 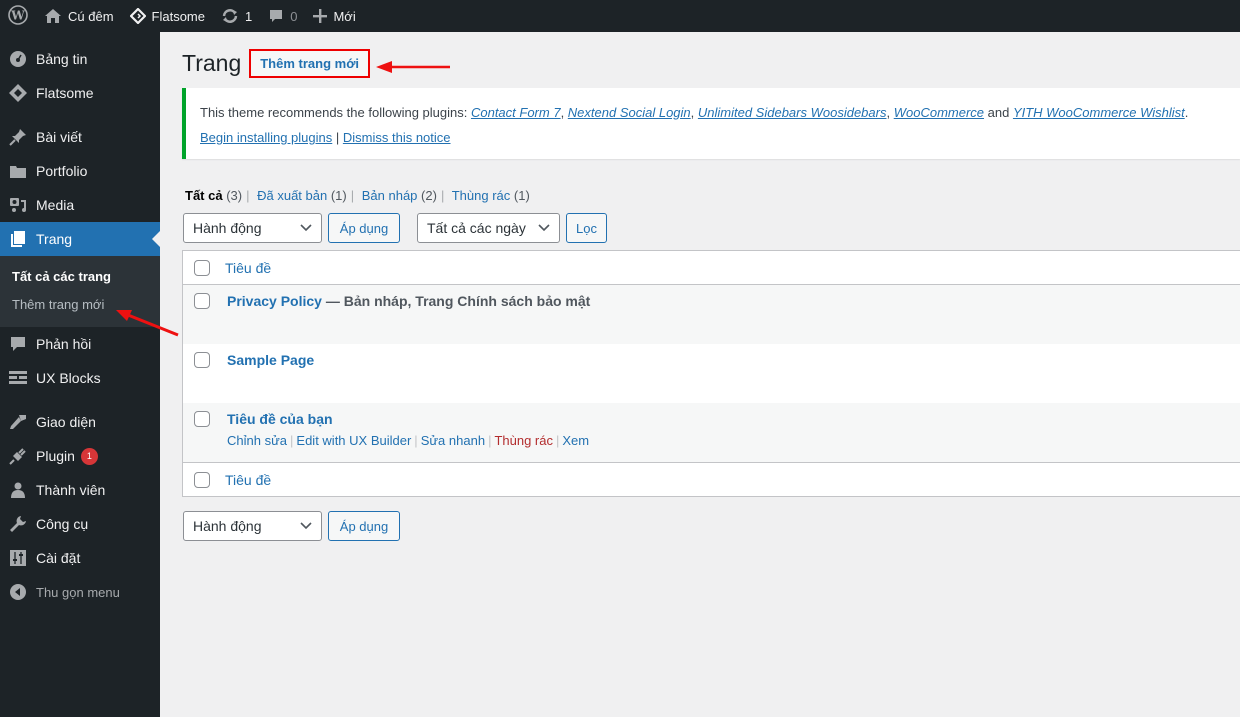 I want to click on folder-icon, so click(x=18, y=171).